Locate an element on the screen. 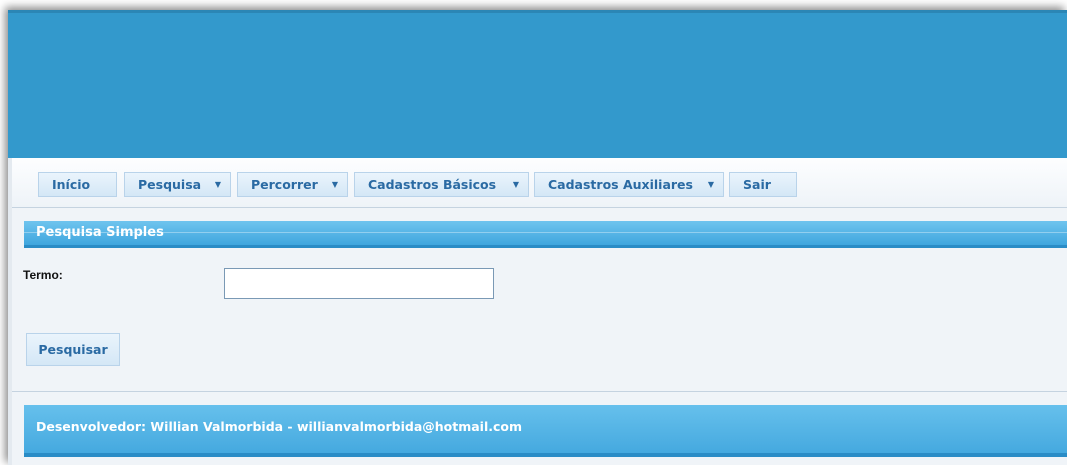 The width and height of the screenshot is (1067, 465). menu-item-label: Percorrer is located at coordinates (284, 184).